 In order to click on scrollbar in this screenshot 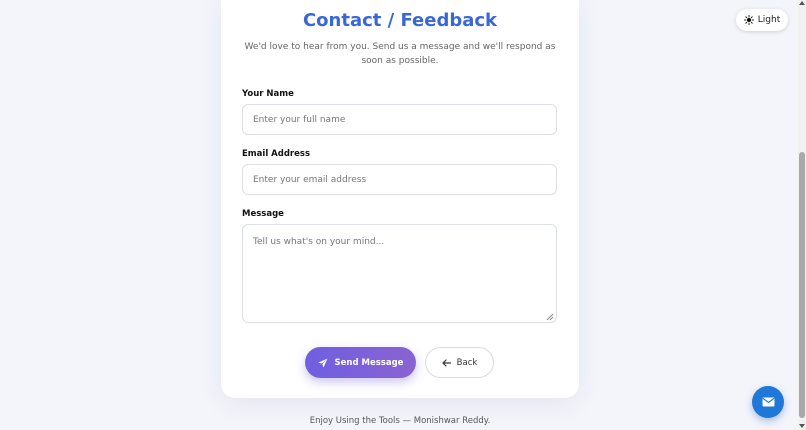, I will do `click(802, 215)`.